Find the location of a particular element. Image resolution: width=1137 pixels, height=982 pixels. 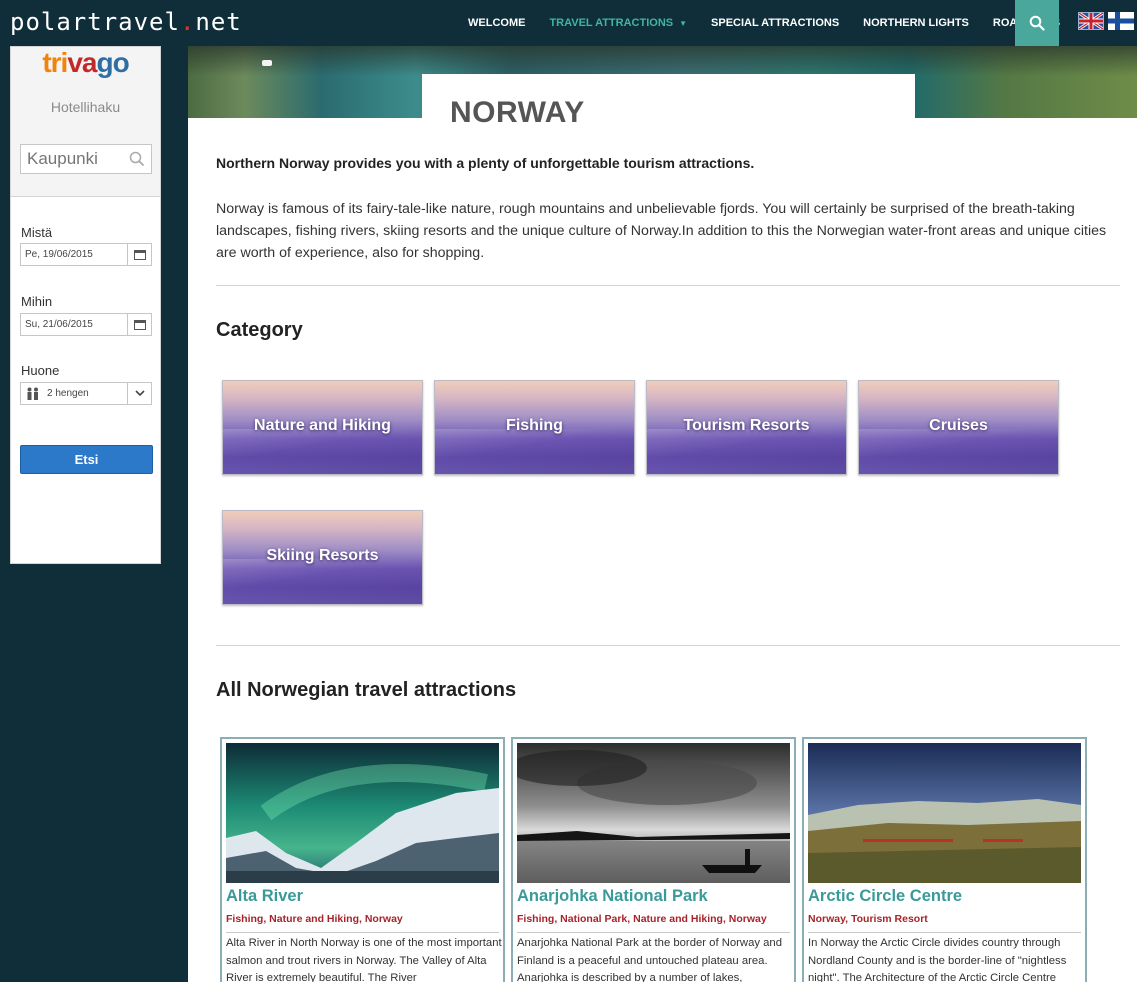

category-tile-tourism-resorts: Tourism Resorts is located at coordinates (746, 427).